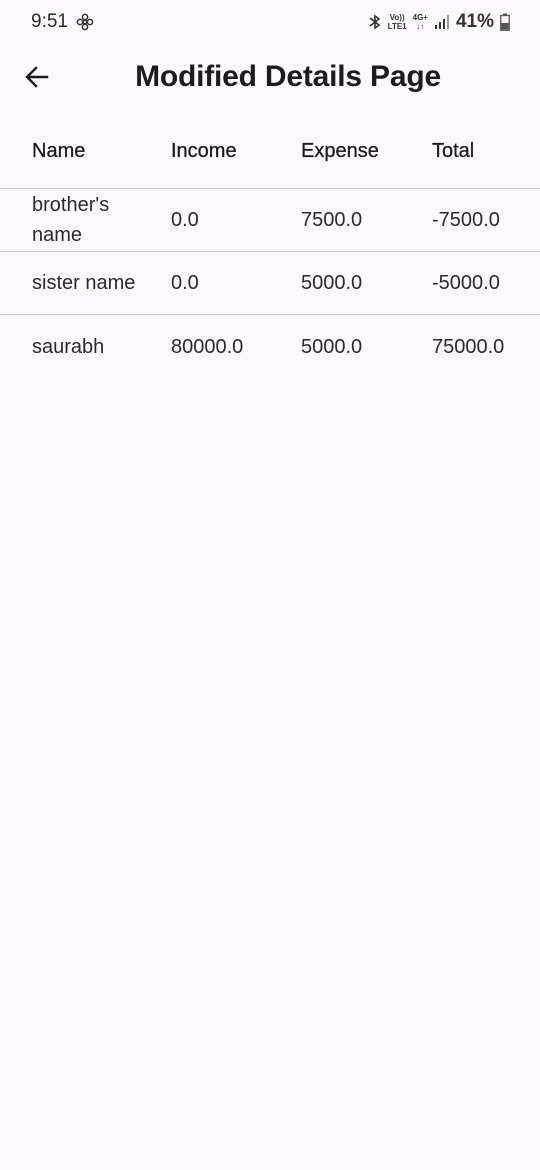 This screenshot has width=540, height=1170. I want to click on column-header-name: Name, so click(59, 150).